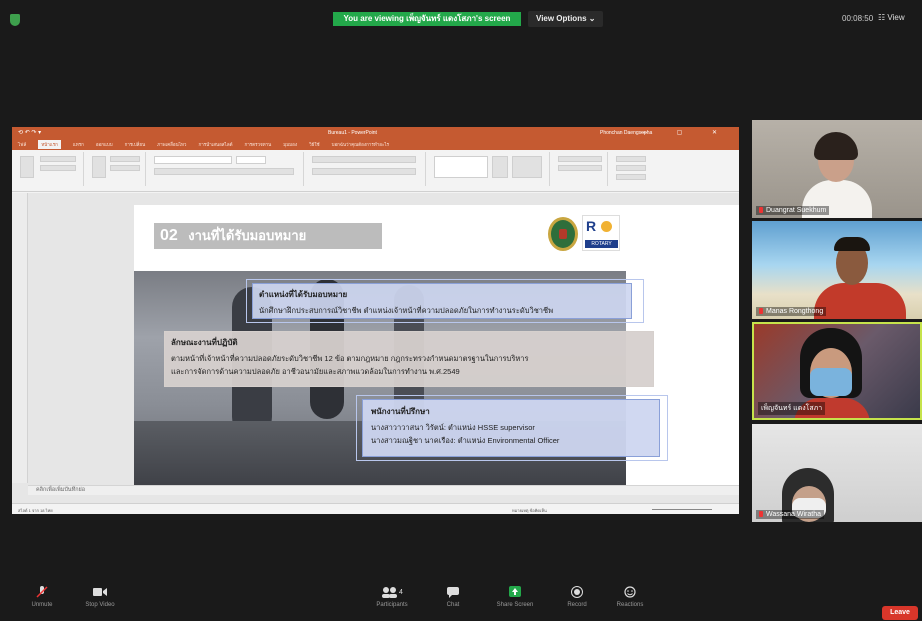 This screenshot has height=621, width=922. Describe the element at coordinates (682, 509) in the screenshot. I see `zoom-slider` at that location.